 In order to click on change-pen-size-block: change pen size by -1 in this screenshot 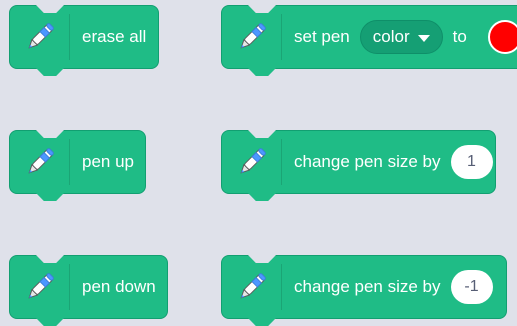, I will do `click(364, 290)`.